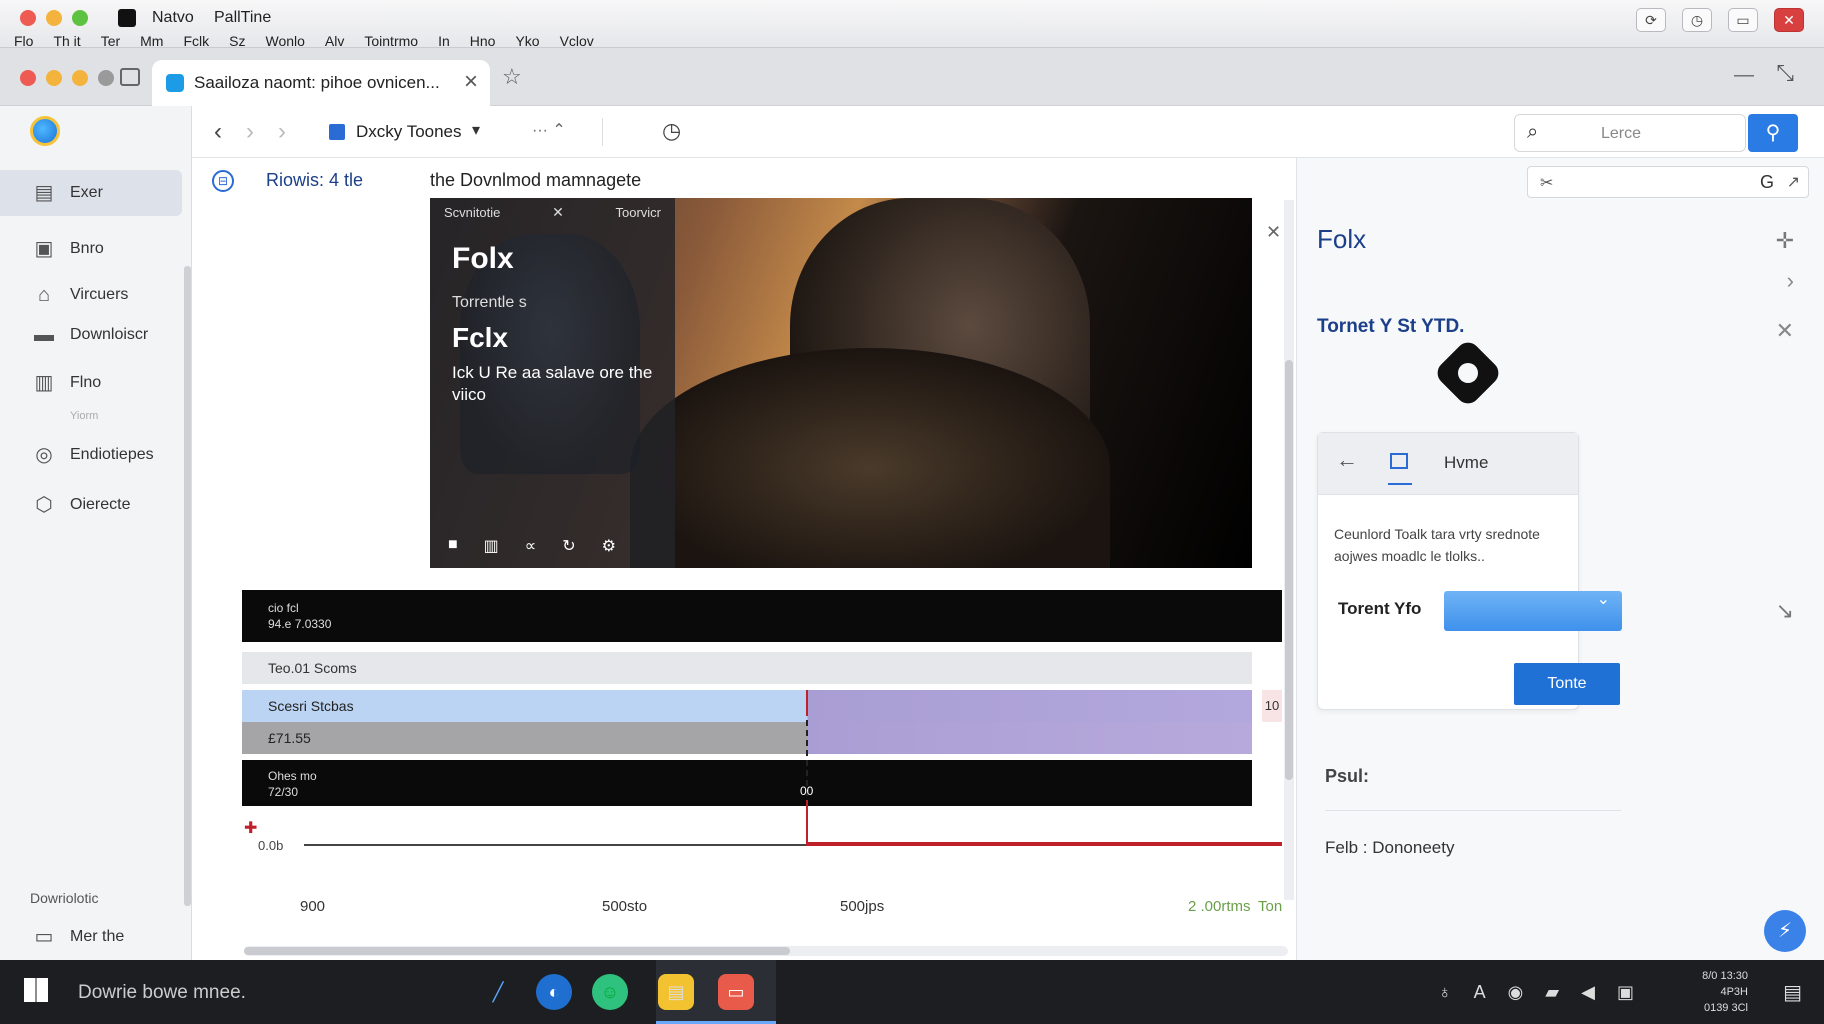 This screenshot has width=1824, height=1024. Describe the element at coordinates (91, 335) in the screenshot. I see `sidebar-item-downloiscr: ▬ Downloiscr` at that location.